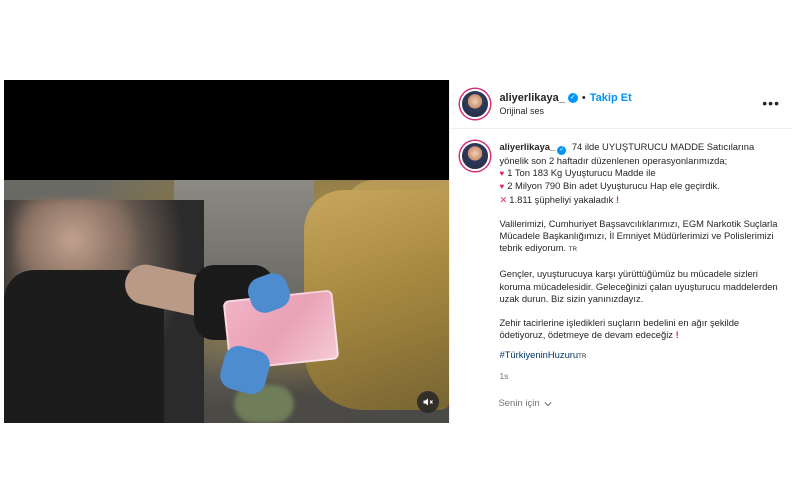 Image resolution: width=800 pixels, height=500 pixels. What do you see at coordinates (104, 311) in the screenshot?
I see `video-scene-person` at bounding box center [104, 311].